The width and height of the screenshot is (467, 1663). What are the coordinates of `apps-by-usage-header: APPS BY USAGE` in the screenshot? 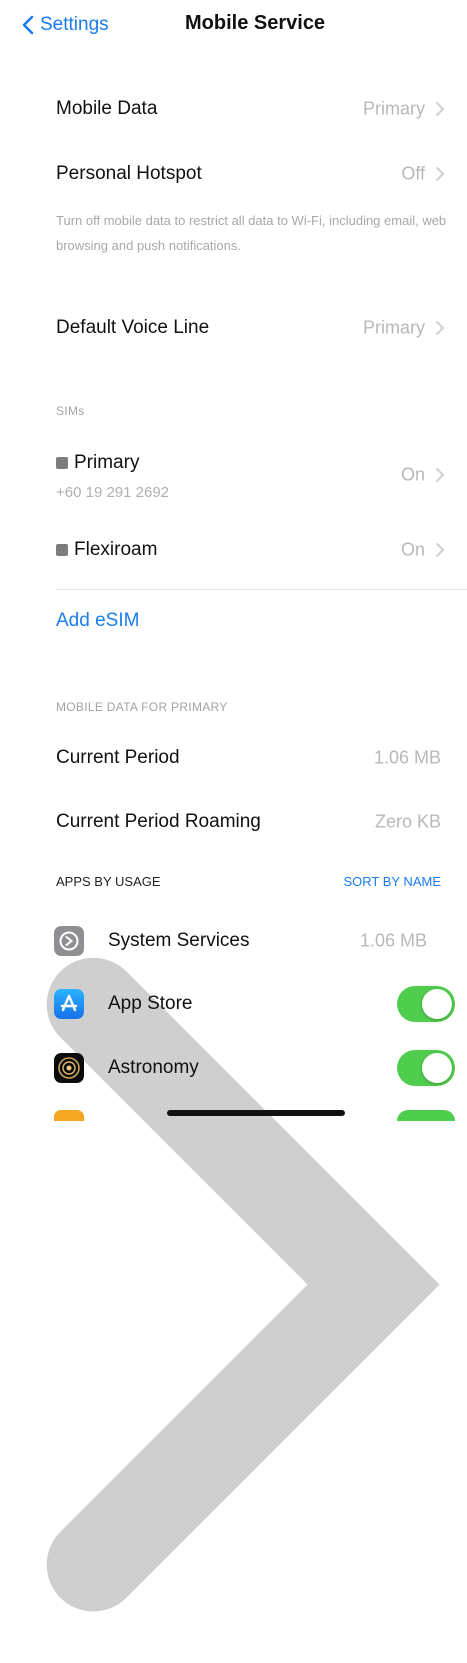 It's located at (108, 881).